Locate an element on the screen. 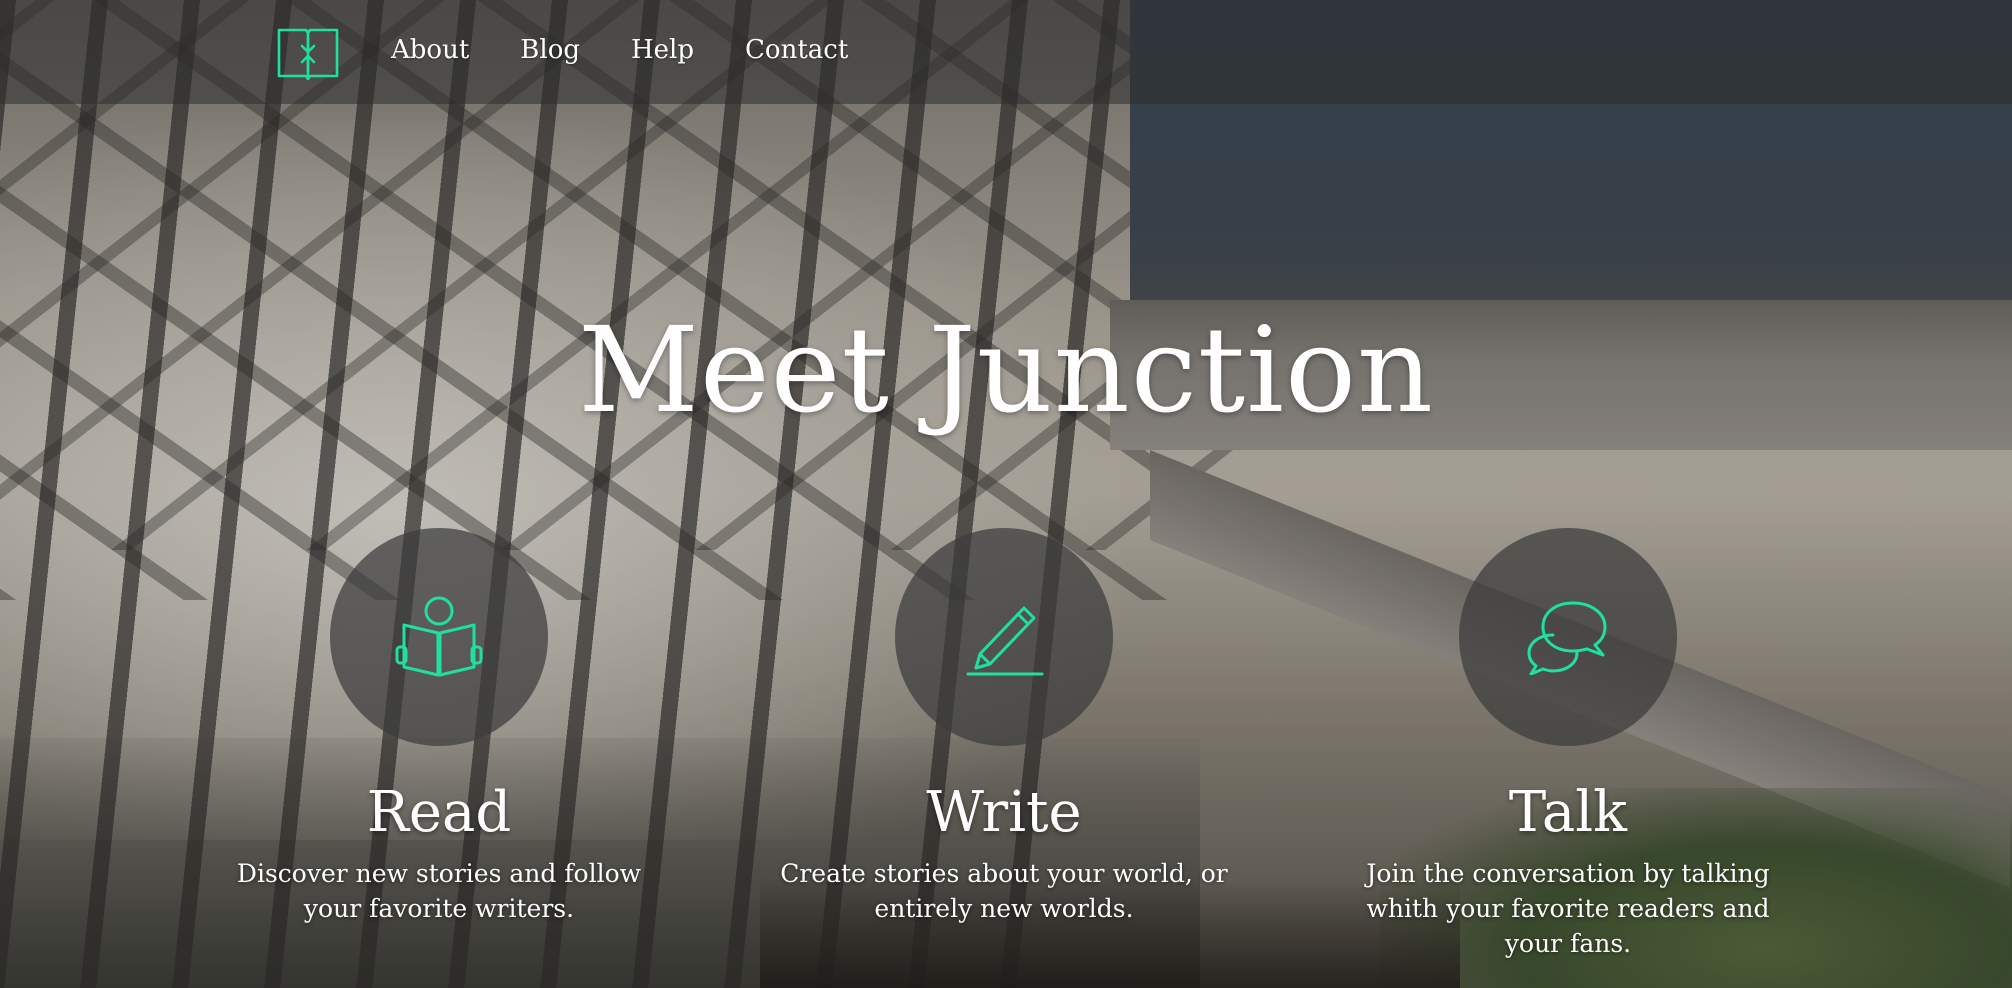 This screenshot has width=2012, height=988. nav-link-help: Help is located at coordinates (662, 50).